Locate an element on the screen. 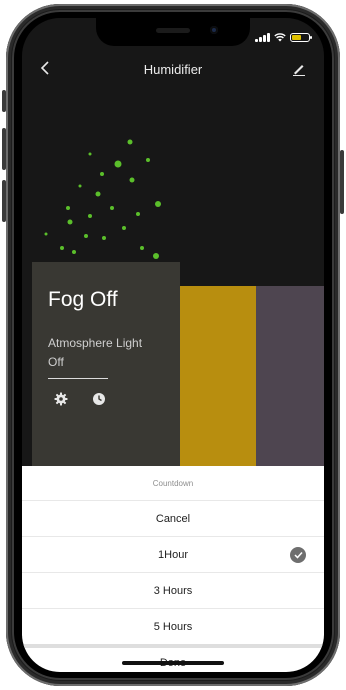 The width and height of the screenshot is (346, 690). page-title: Humidifier is located at coordinates (173, 69).